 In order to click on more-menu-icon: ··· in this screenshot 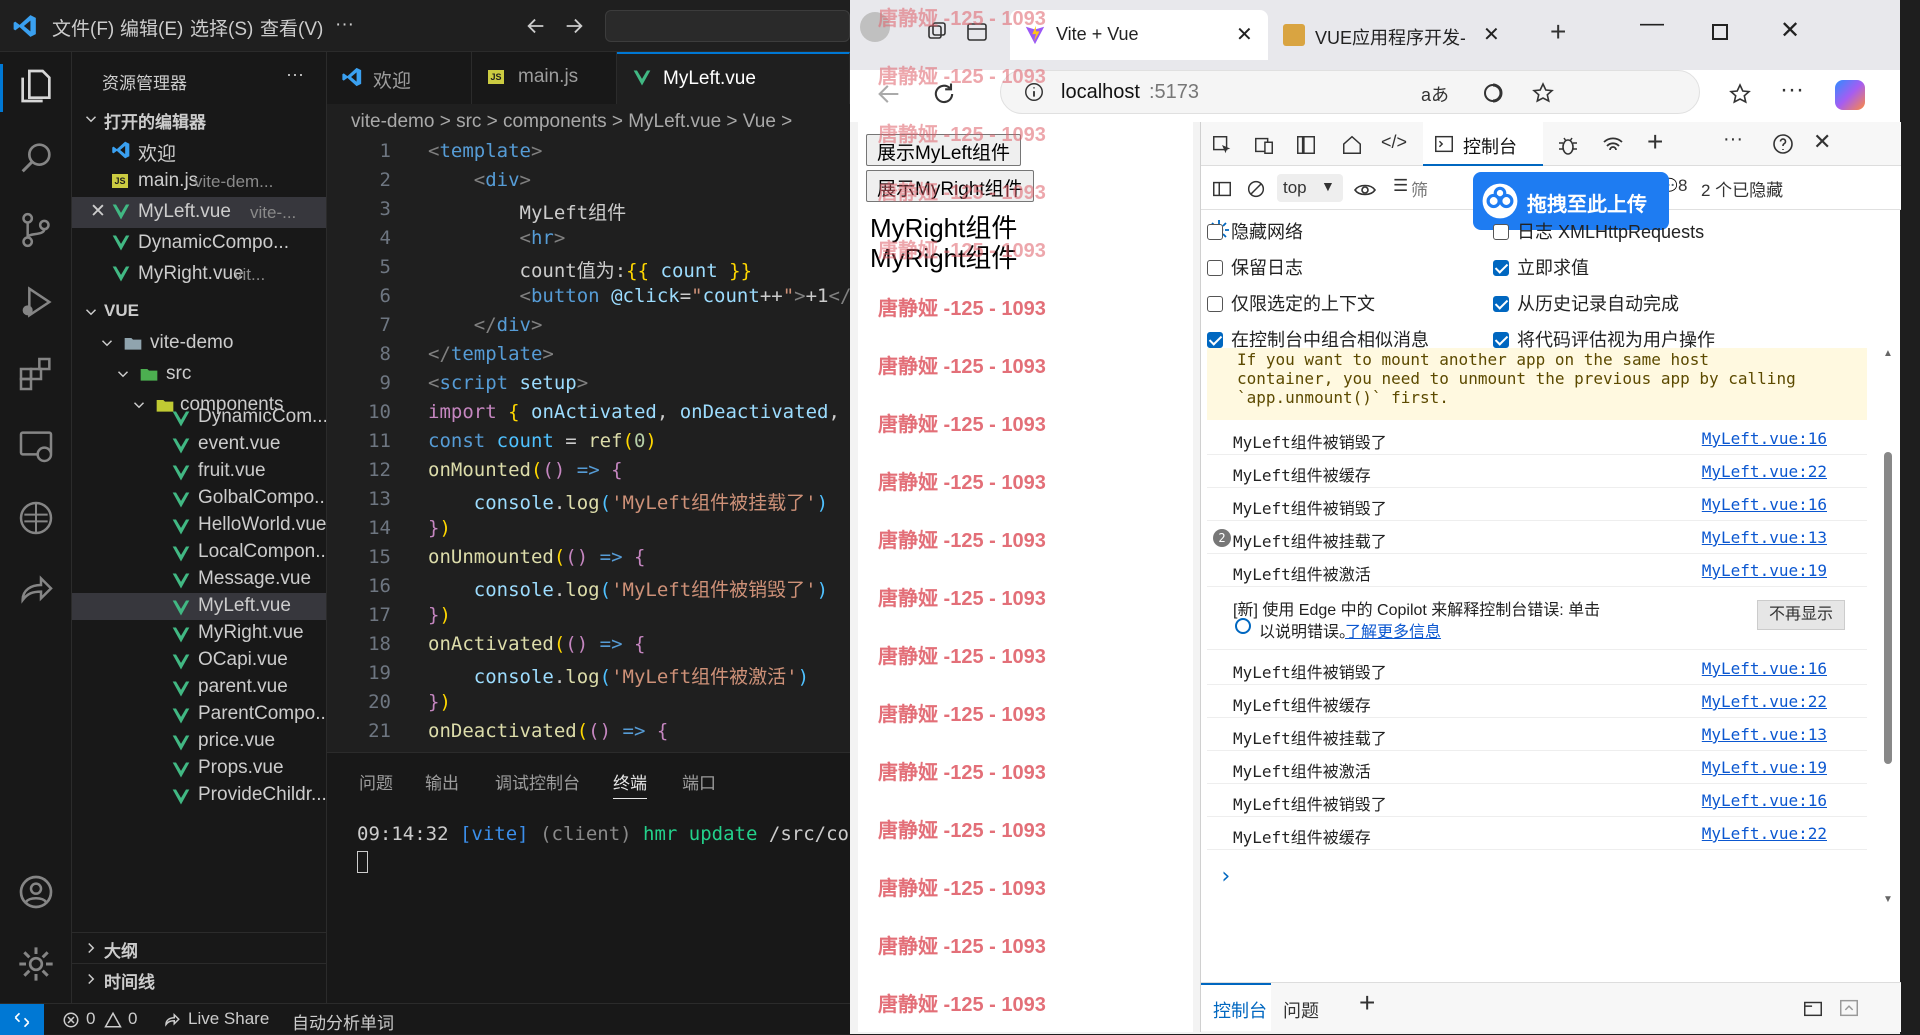, I will do `click(1792, 90)`.